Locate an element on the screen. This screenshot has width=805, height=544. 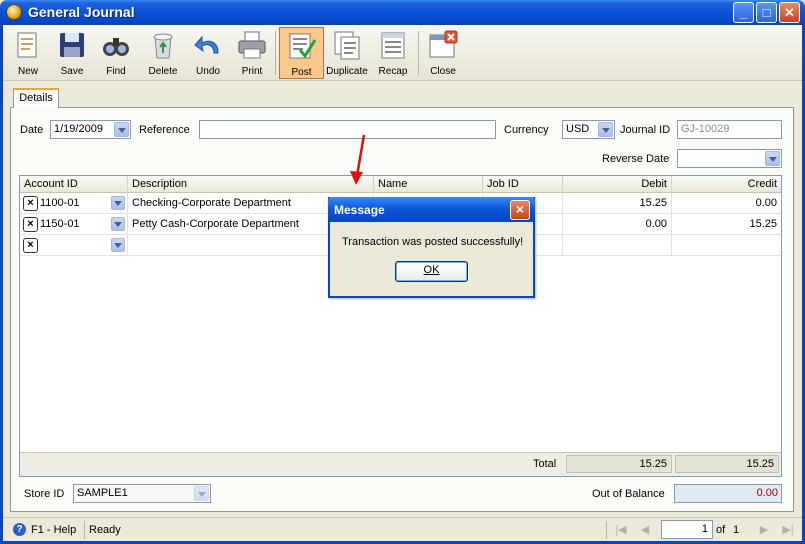
toolbar-separator is located at coordinates (418, 53).